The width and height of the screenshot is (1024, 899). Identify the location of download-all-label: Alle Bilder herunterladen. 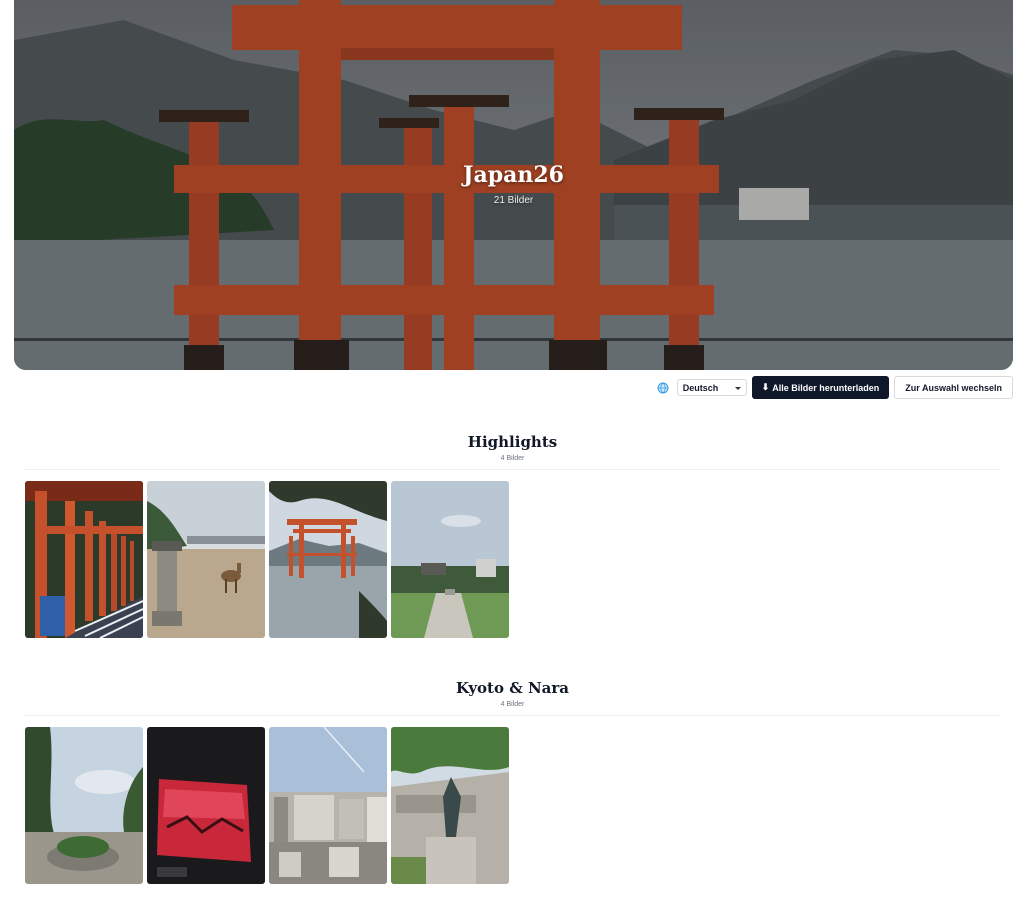
(826, 387).